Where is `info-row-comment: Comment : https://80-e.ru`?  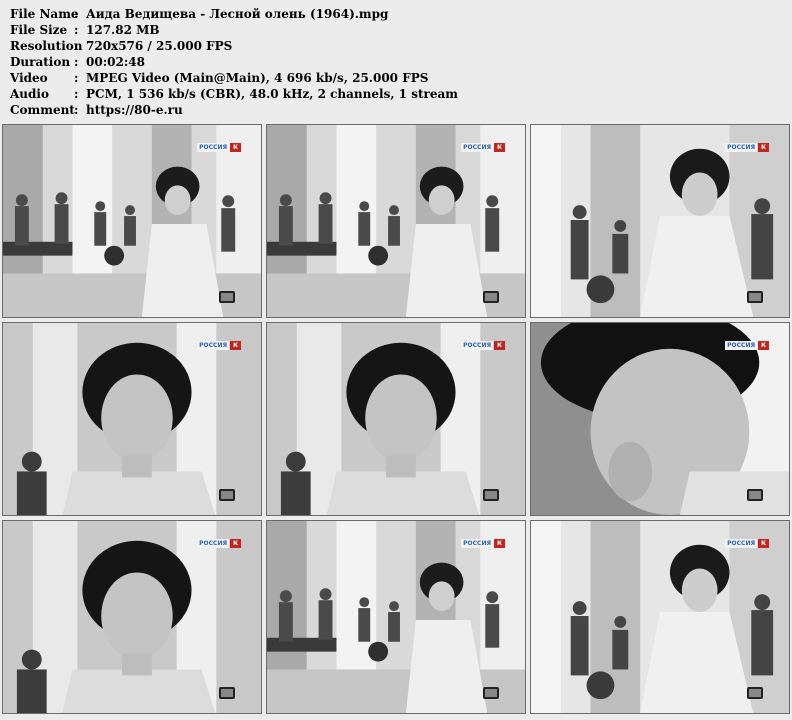
info-row-comment: Comment : https://80-e.ru is located at coordinates (234, 110).